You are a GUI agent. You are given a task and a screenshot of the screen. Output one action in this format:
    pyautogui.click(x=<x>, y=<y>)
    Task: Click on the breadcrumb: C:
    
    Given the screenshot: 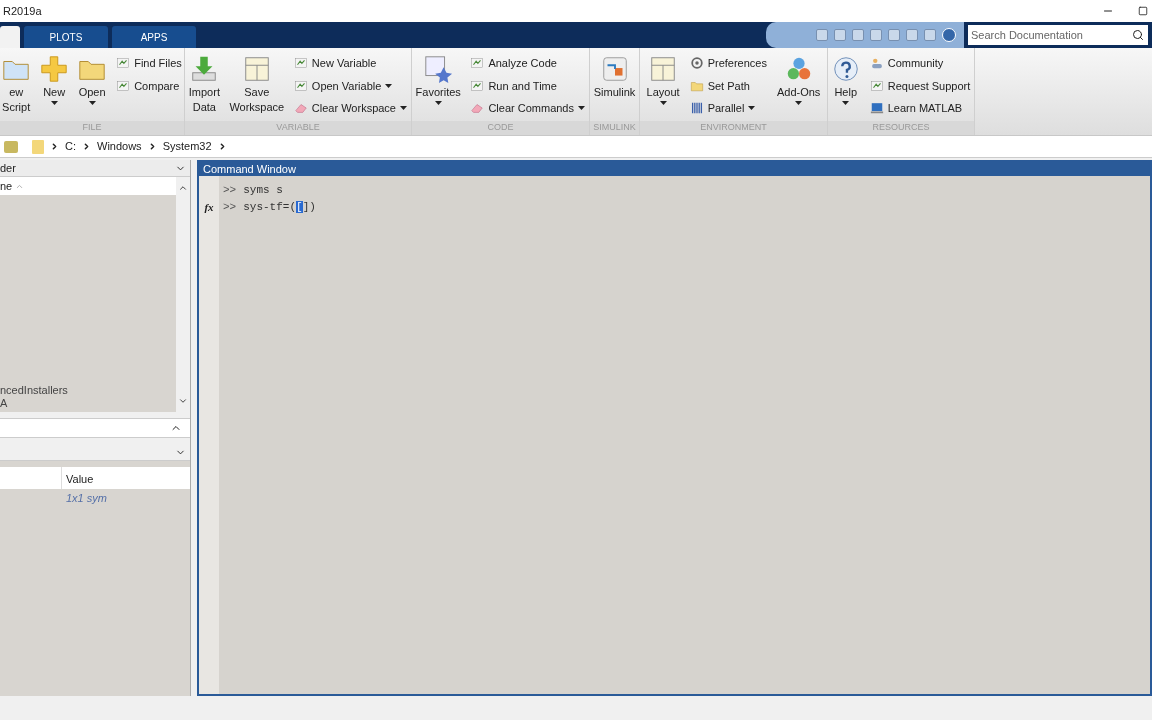 What is the action you would take?
    pyautogui.click(x=70, y=146)
    